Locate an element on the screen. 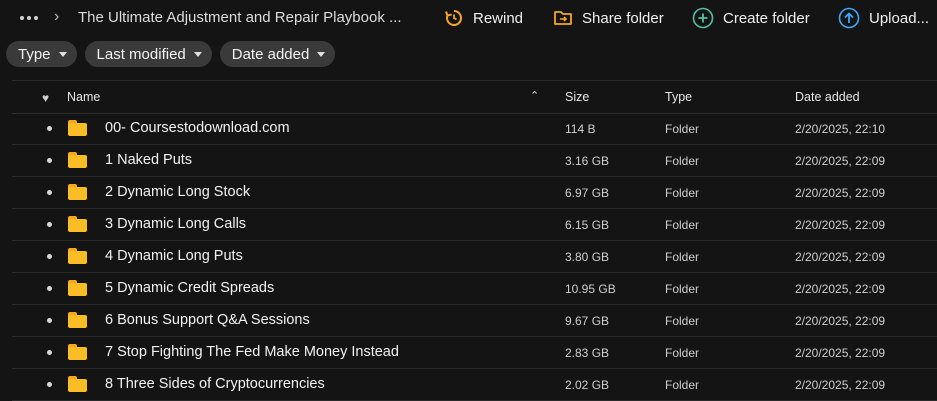 Image resolution: width=937 pixels, height=401 pixels. size-column-header: Size is located at coordinates (577, 97).